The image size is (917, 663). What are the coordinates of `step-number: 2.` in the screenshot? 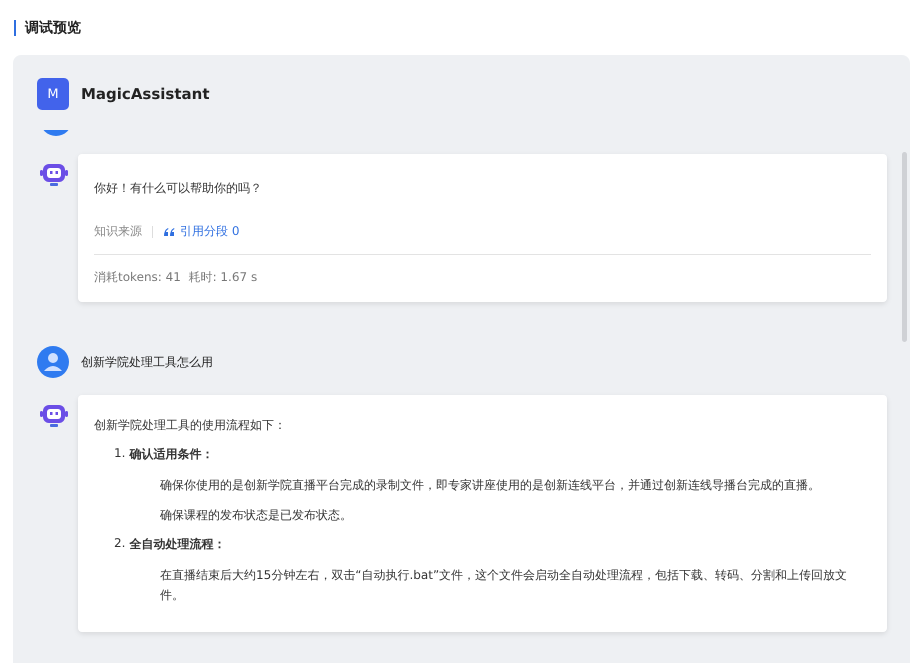 It's located at (120, 544).